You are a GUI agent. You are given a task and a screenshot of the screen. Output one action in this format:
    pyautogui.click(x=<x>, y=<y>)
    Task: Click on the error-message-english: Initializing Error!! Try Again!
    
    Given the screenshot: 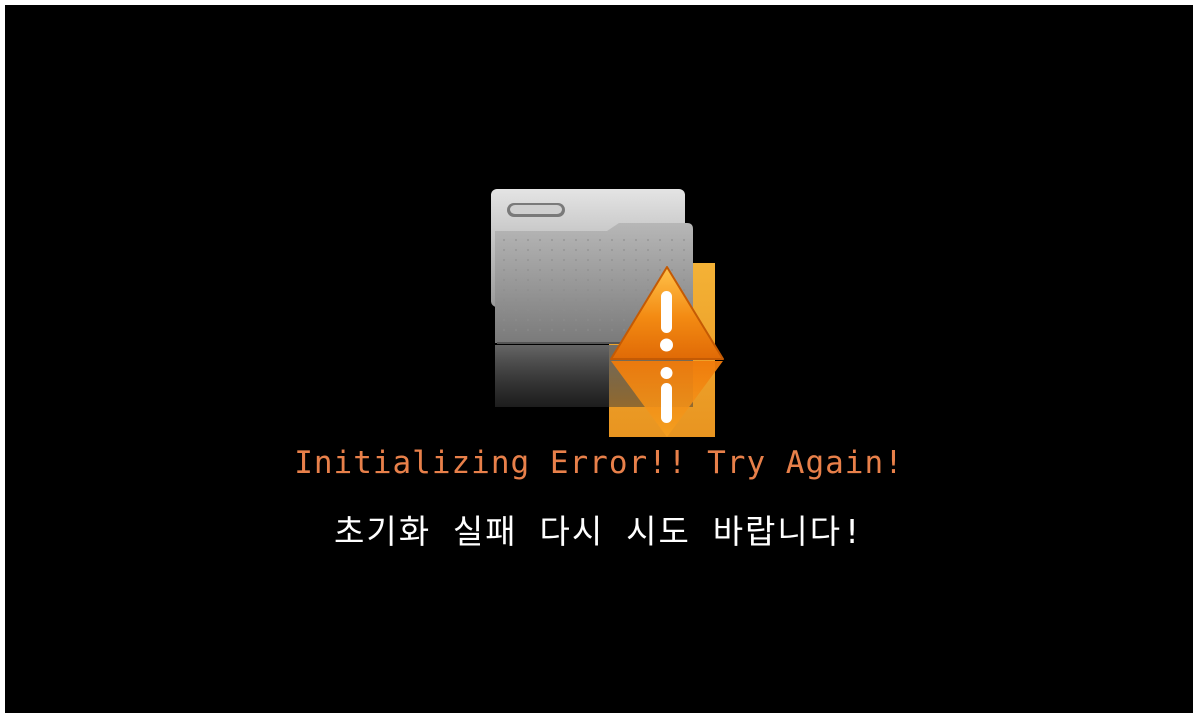 What is the action you would take?
    pyautogui.click(x=599, y=463)
    